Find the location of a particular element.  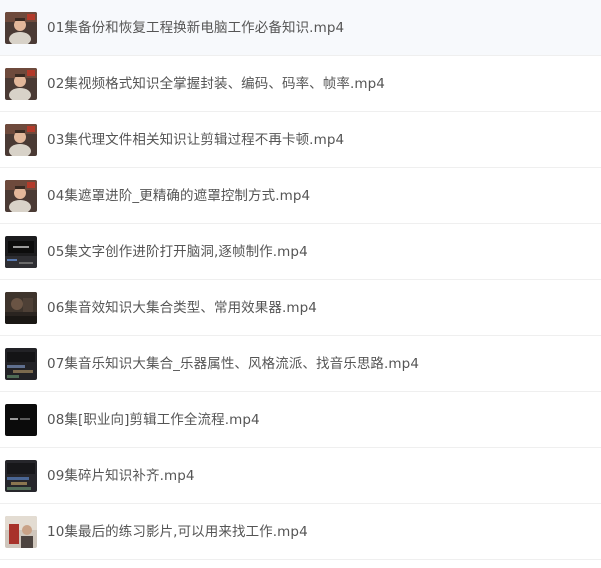

file-name: 06集音效知识大集合类型、常用效果器.mp4 is located at coordinates (182, 308).